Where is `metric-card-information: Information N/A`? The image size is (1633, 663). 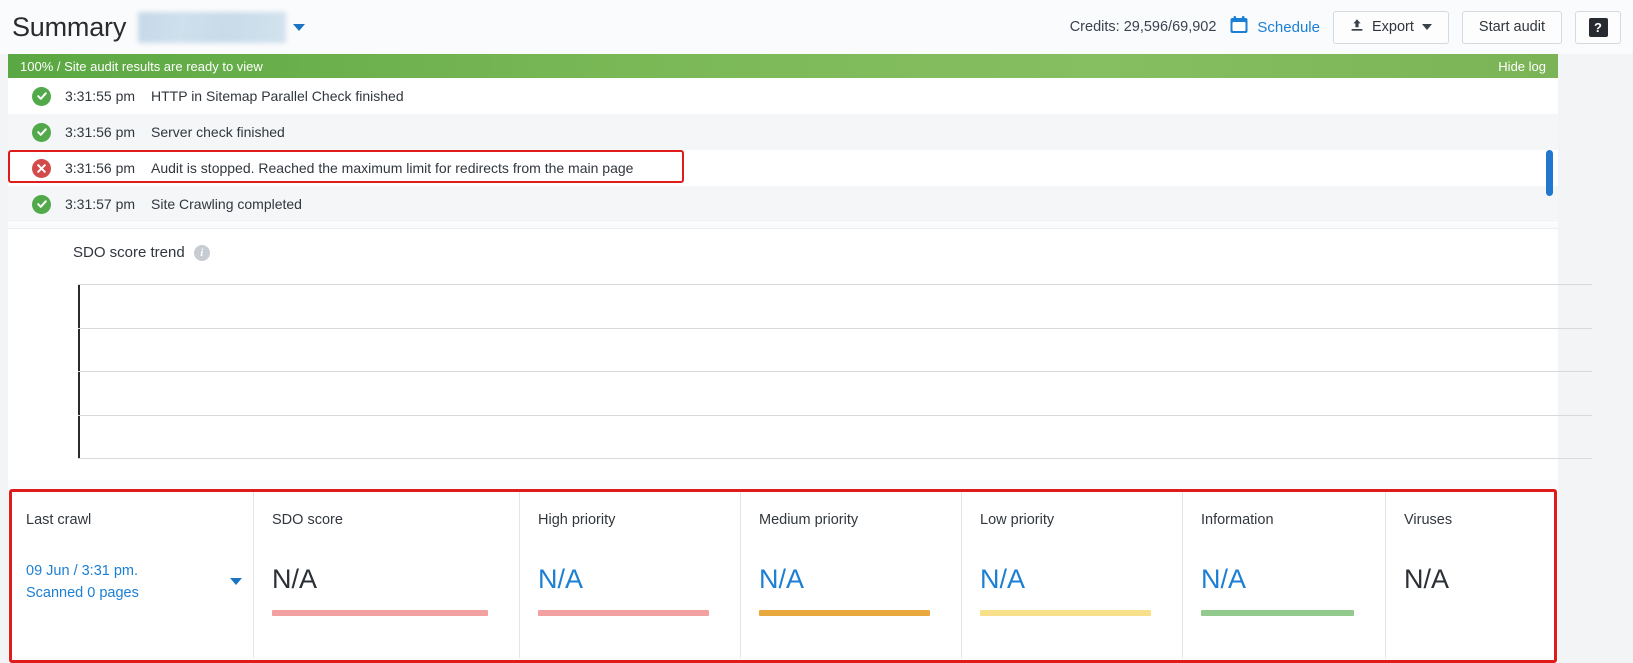 metric-card-information: Information N/A is located at coordinates (1284, 574).